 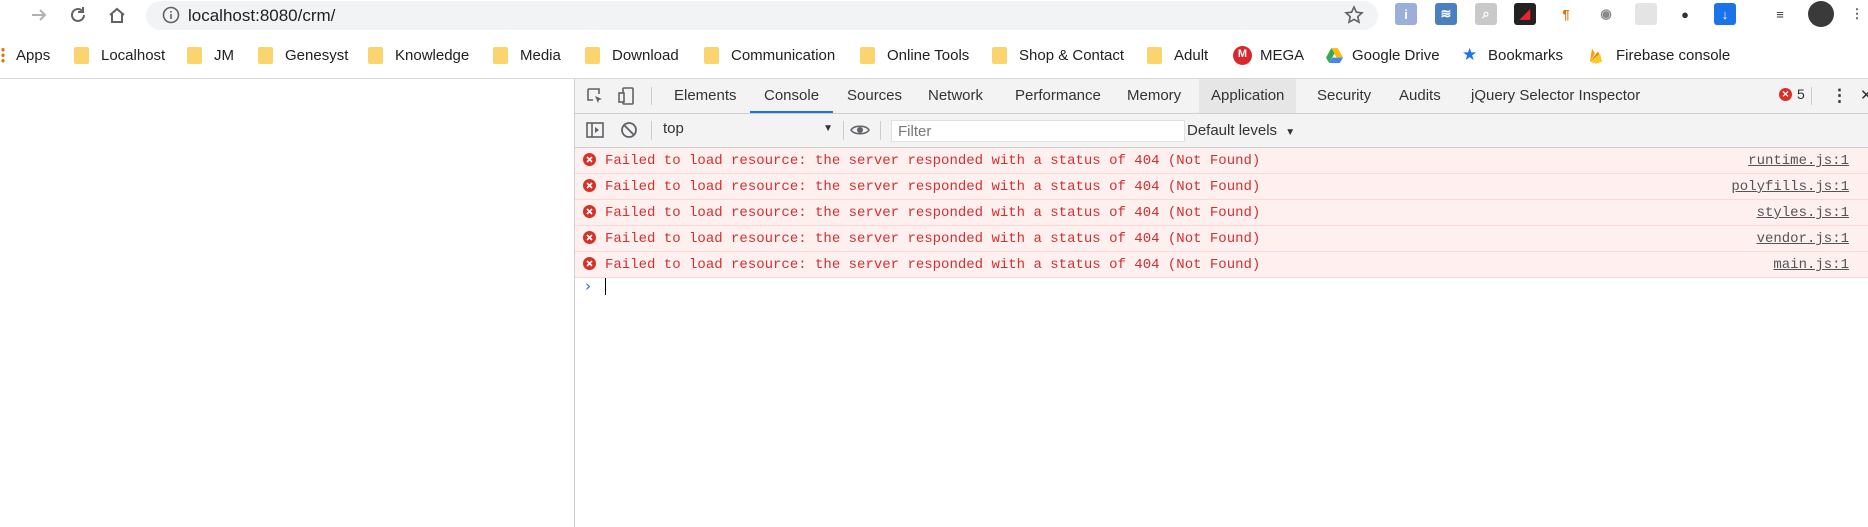 I want to click on arrow-right-icon, so click(x=39, y=15).